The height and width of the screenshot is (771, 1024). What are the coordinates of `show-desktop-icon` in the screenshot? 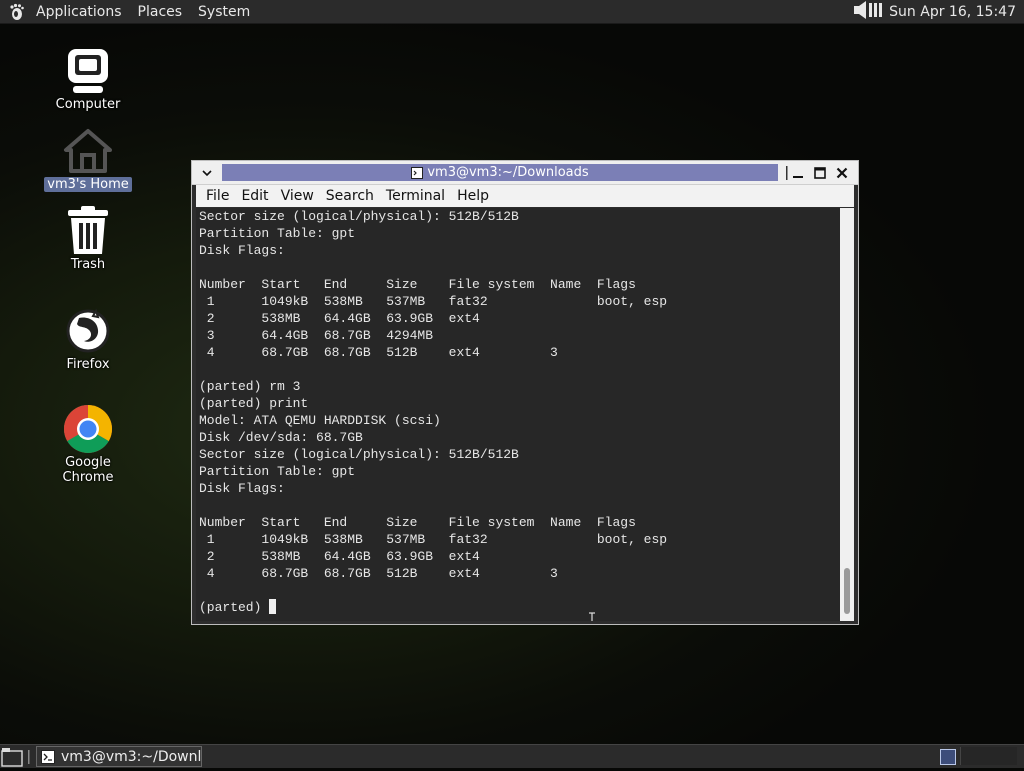 It's located at (12, 759).